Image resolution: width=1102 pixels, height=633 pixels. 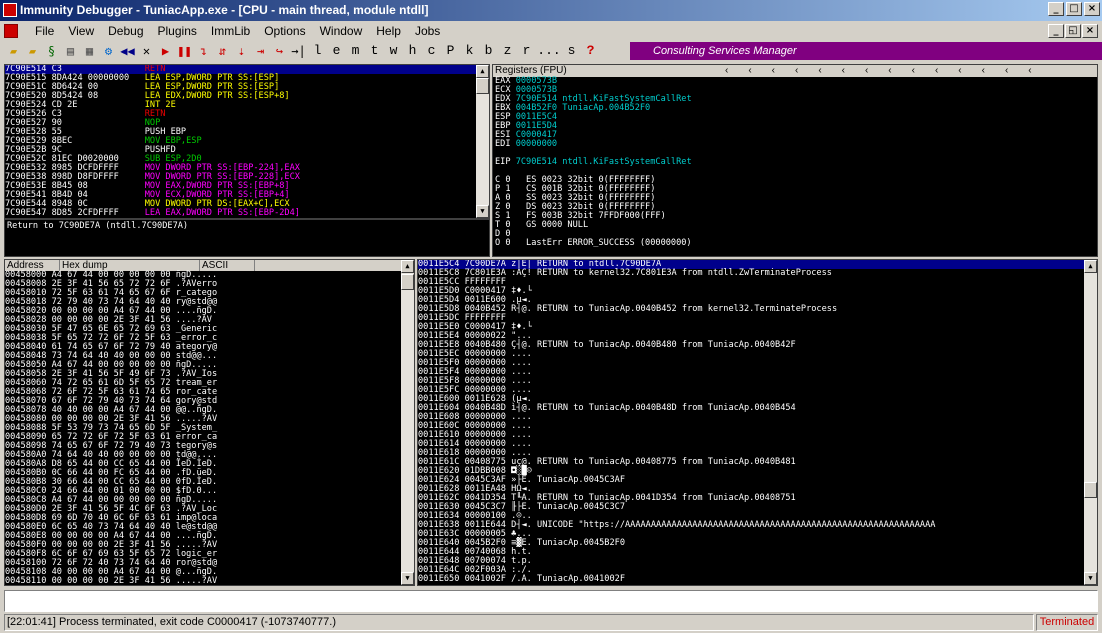 What do you see at coordinates (393, 51) in the screenshot?
I see `toolbar-btn-w: w` at bounding box center [393, 51].